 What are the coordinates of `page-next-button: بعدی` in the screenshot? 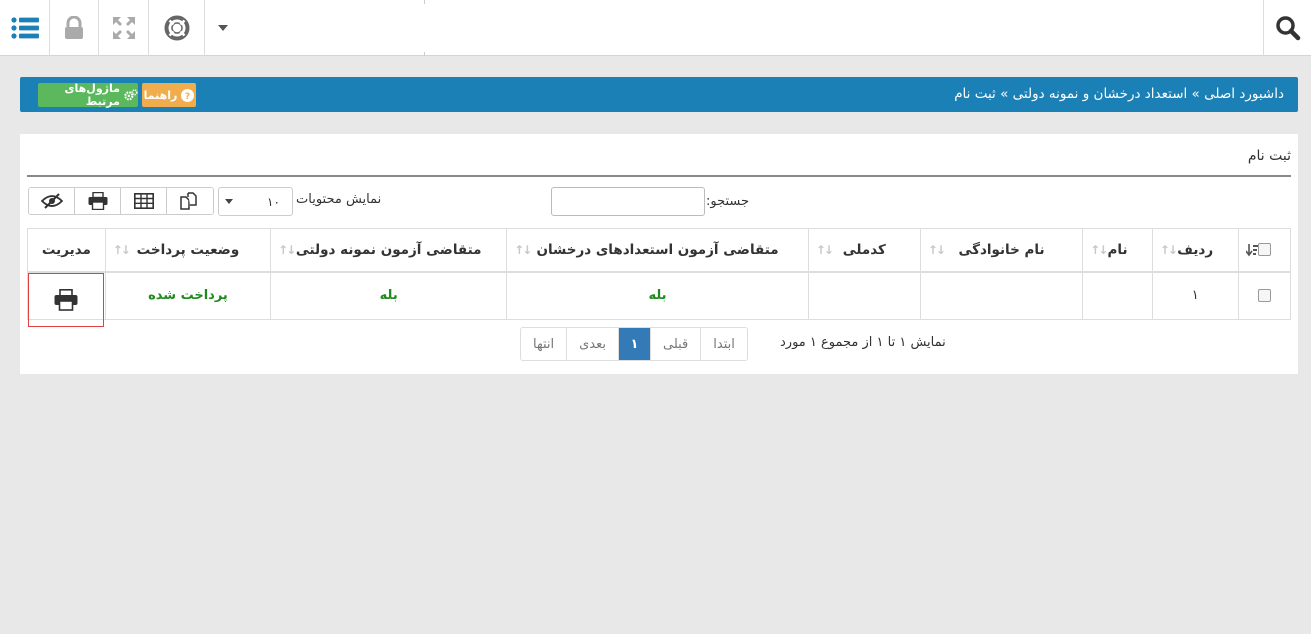 It's located at (593, 344).